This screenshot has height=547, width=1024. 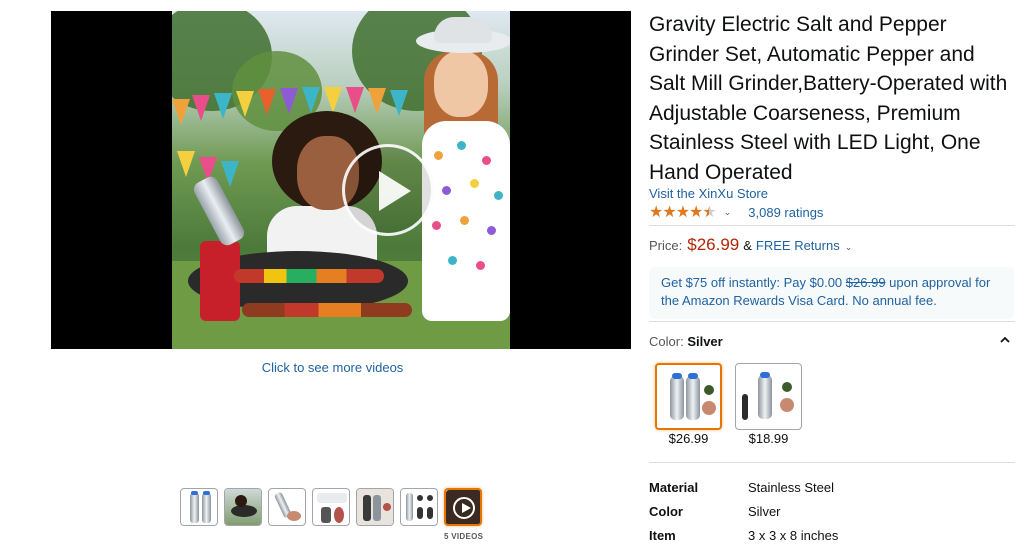 I want to click on videos-count-label: 5 VIDEOS, so click(x=464, y=536).